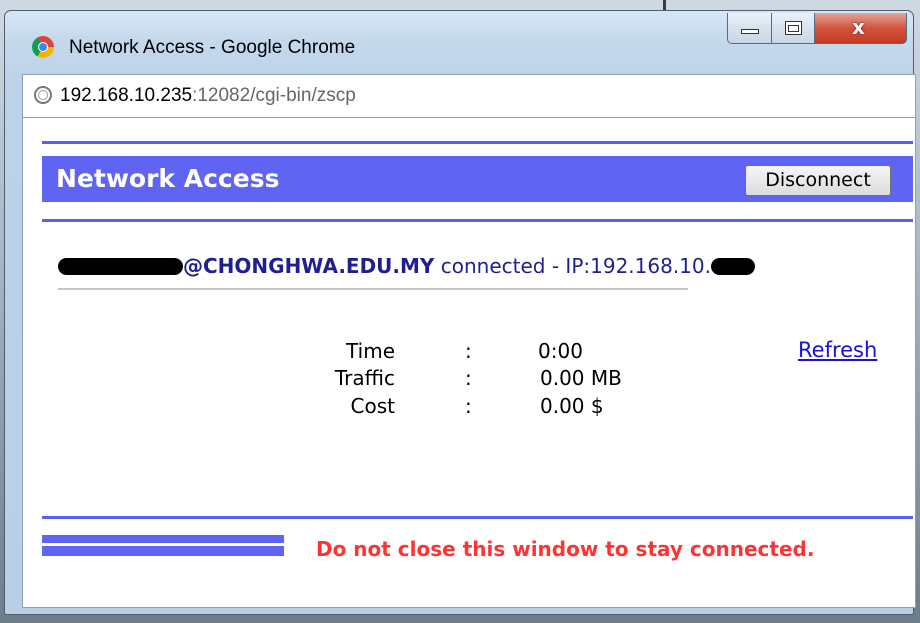  Describe the element at coordinates (373, 289) in the screenshot. I see `status-underline` at that location.